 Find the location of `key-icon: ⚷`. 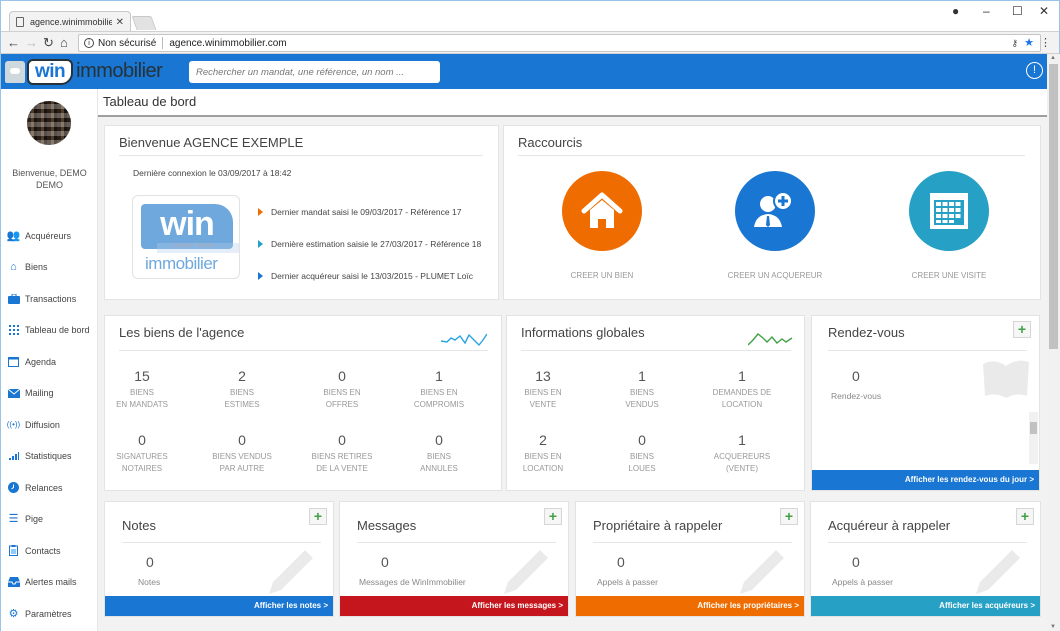

key-icon: ⚷ is located at coordinates (1015, 43).